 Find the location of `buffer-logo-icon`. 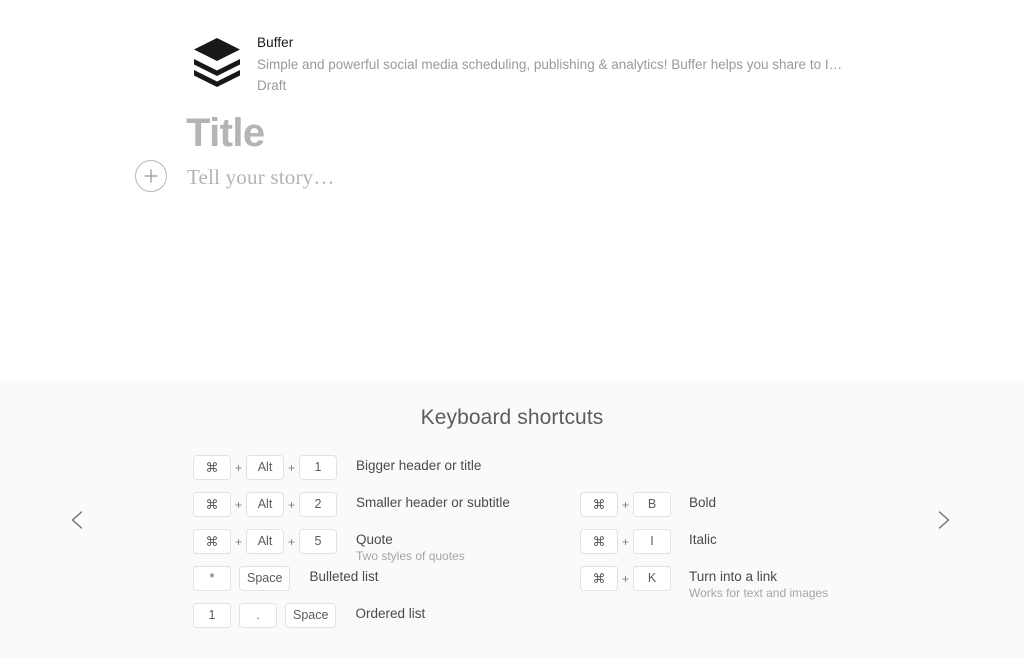

buffer-logo-icon is located at coordinates (217, 60).